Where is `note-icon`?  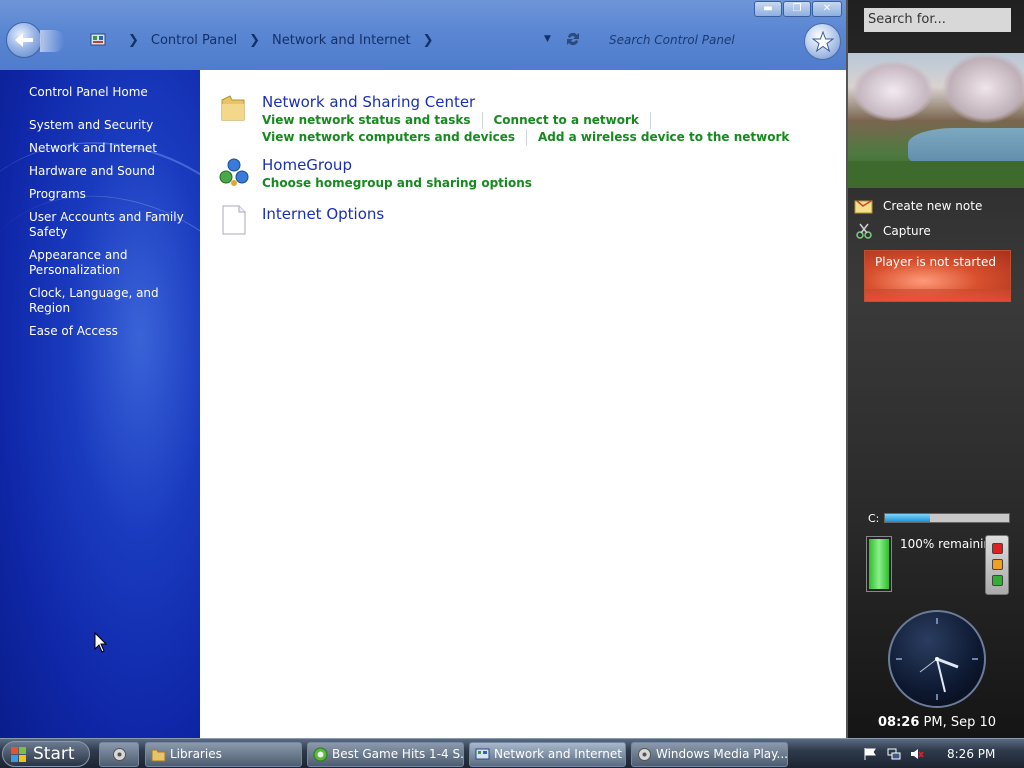
note-icon is located at coordinates (863, 207).